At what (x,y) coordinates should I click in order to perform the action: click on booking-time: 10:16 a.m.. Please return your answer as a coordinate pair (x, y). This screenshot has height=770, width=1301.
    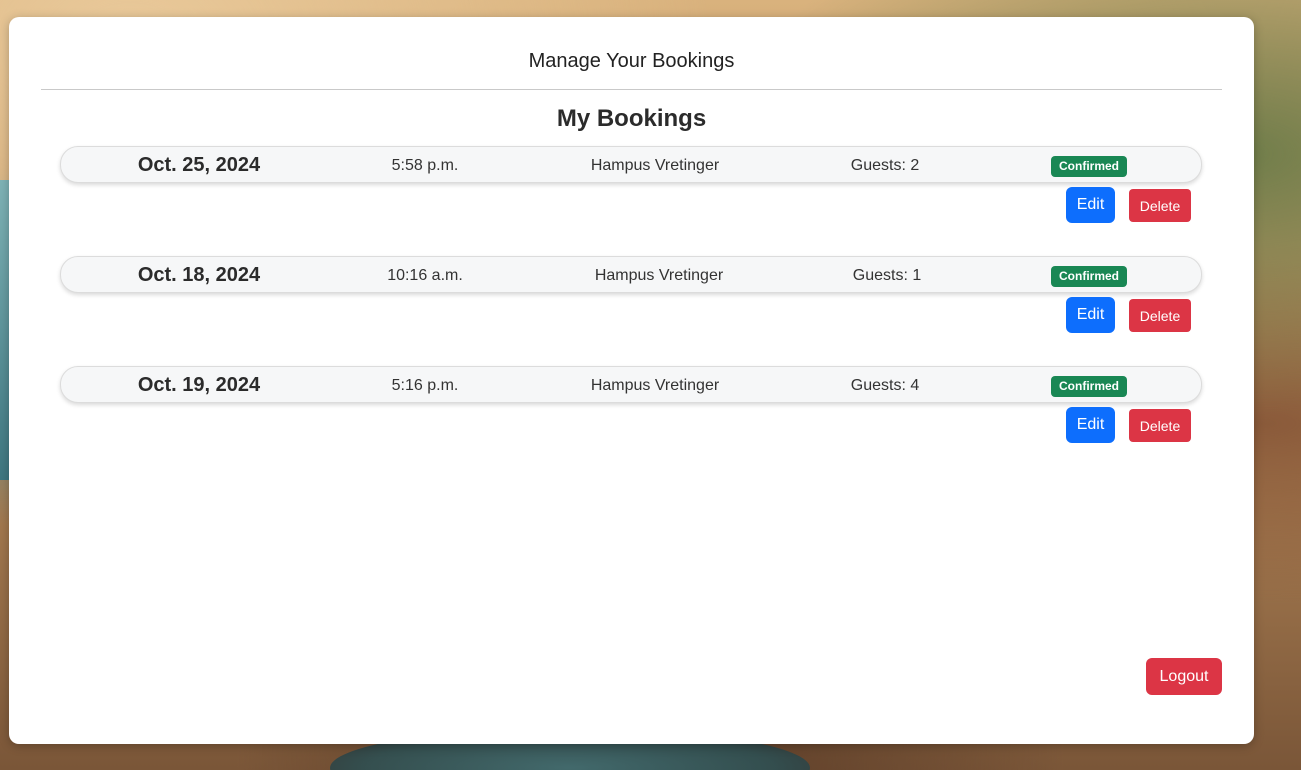
    Looking at the image, I should click on (425, 275).